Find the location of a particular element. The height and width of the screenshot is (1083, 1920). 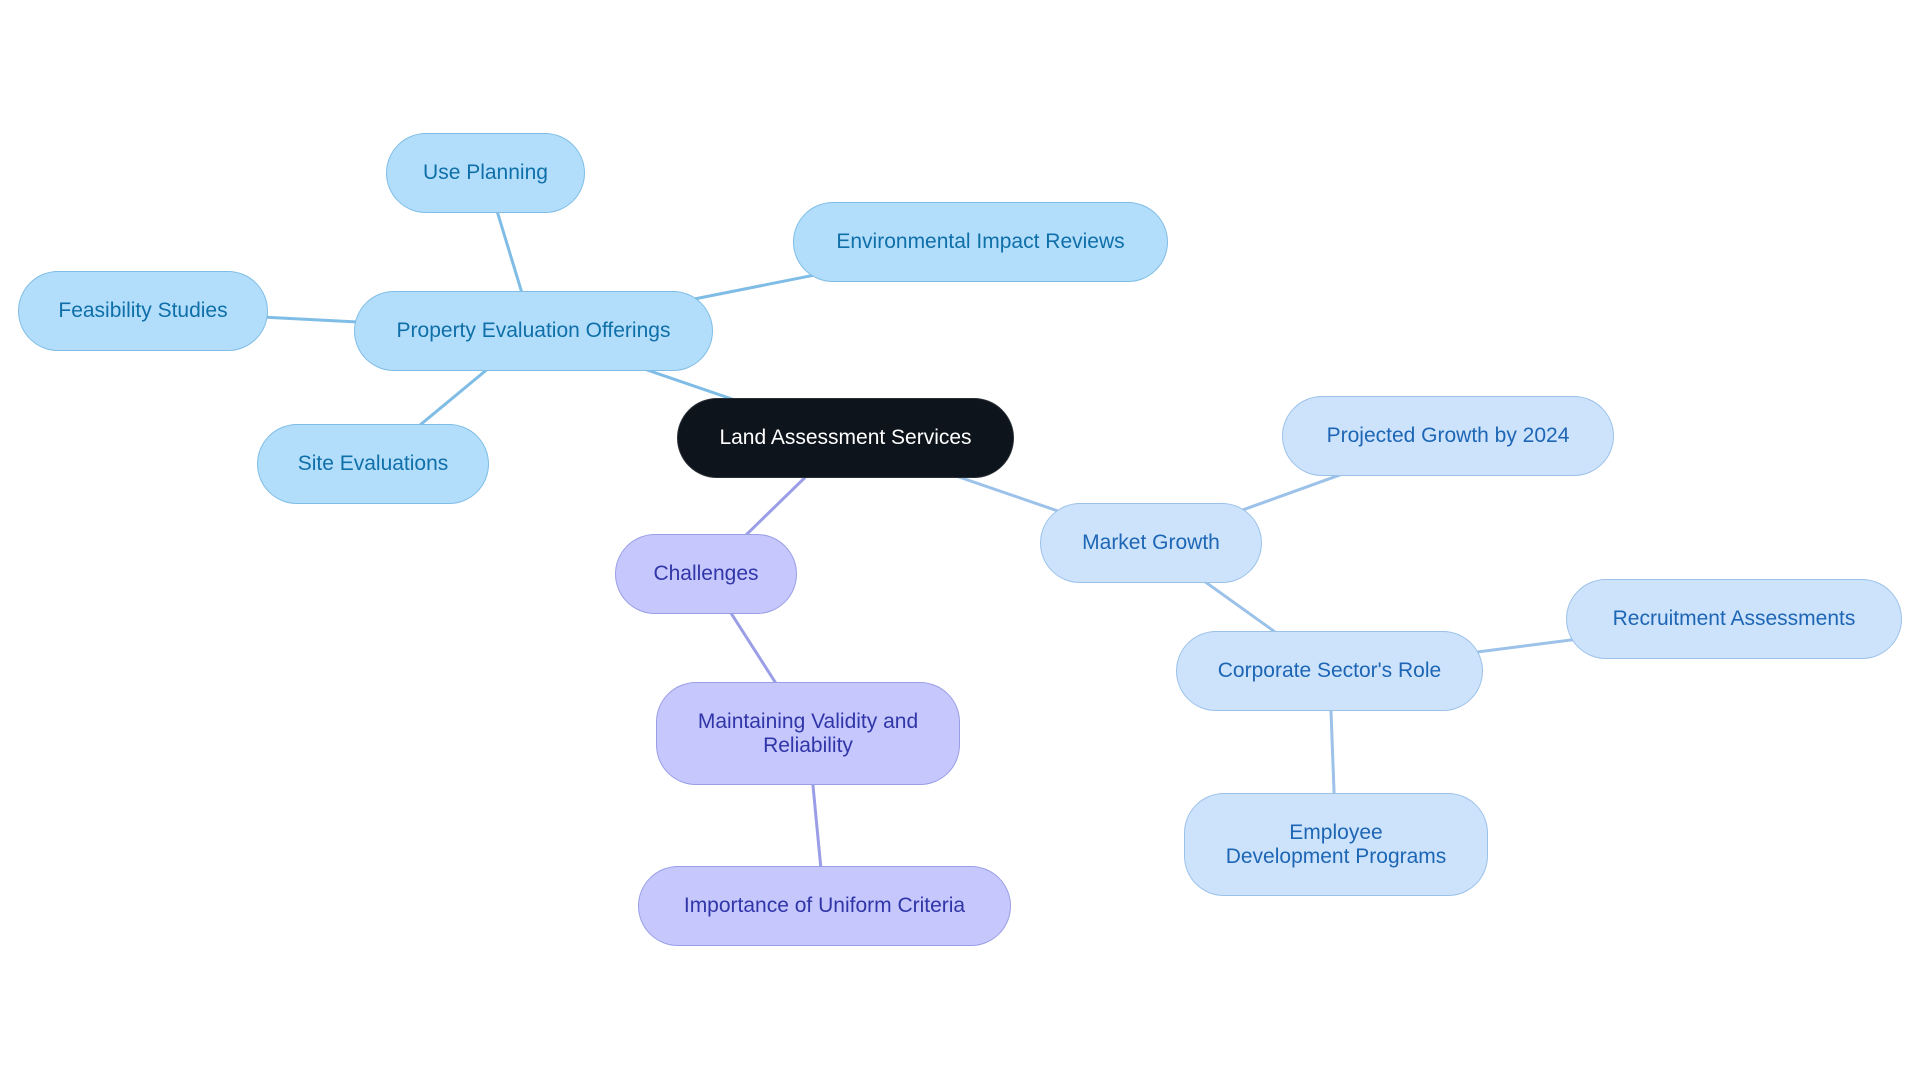

node-recruitment-assessments: Recruitment Assessments is located at coordinates (1734, 619).